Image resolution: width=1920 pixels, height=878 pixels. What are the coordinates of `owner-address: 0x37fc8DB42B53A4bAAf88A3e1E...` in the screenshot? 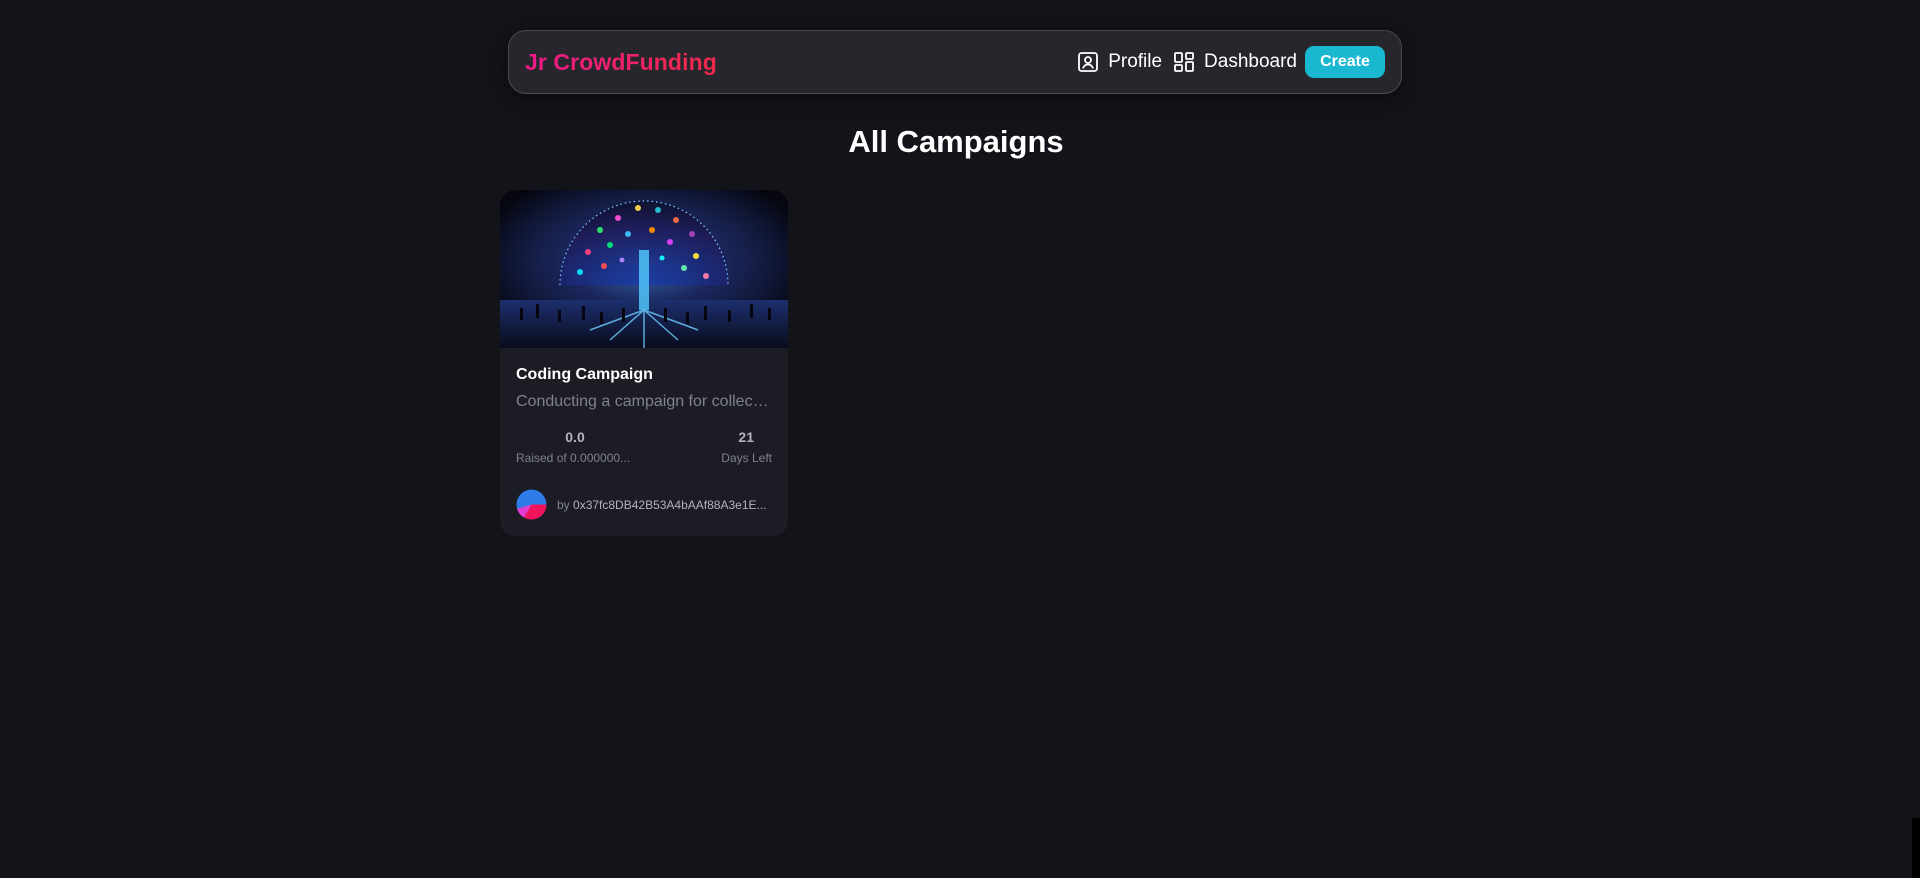 It's located at (670, 504).